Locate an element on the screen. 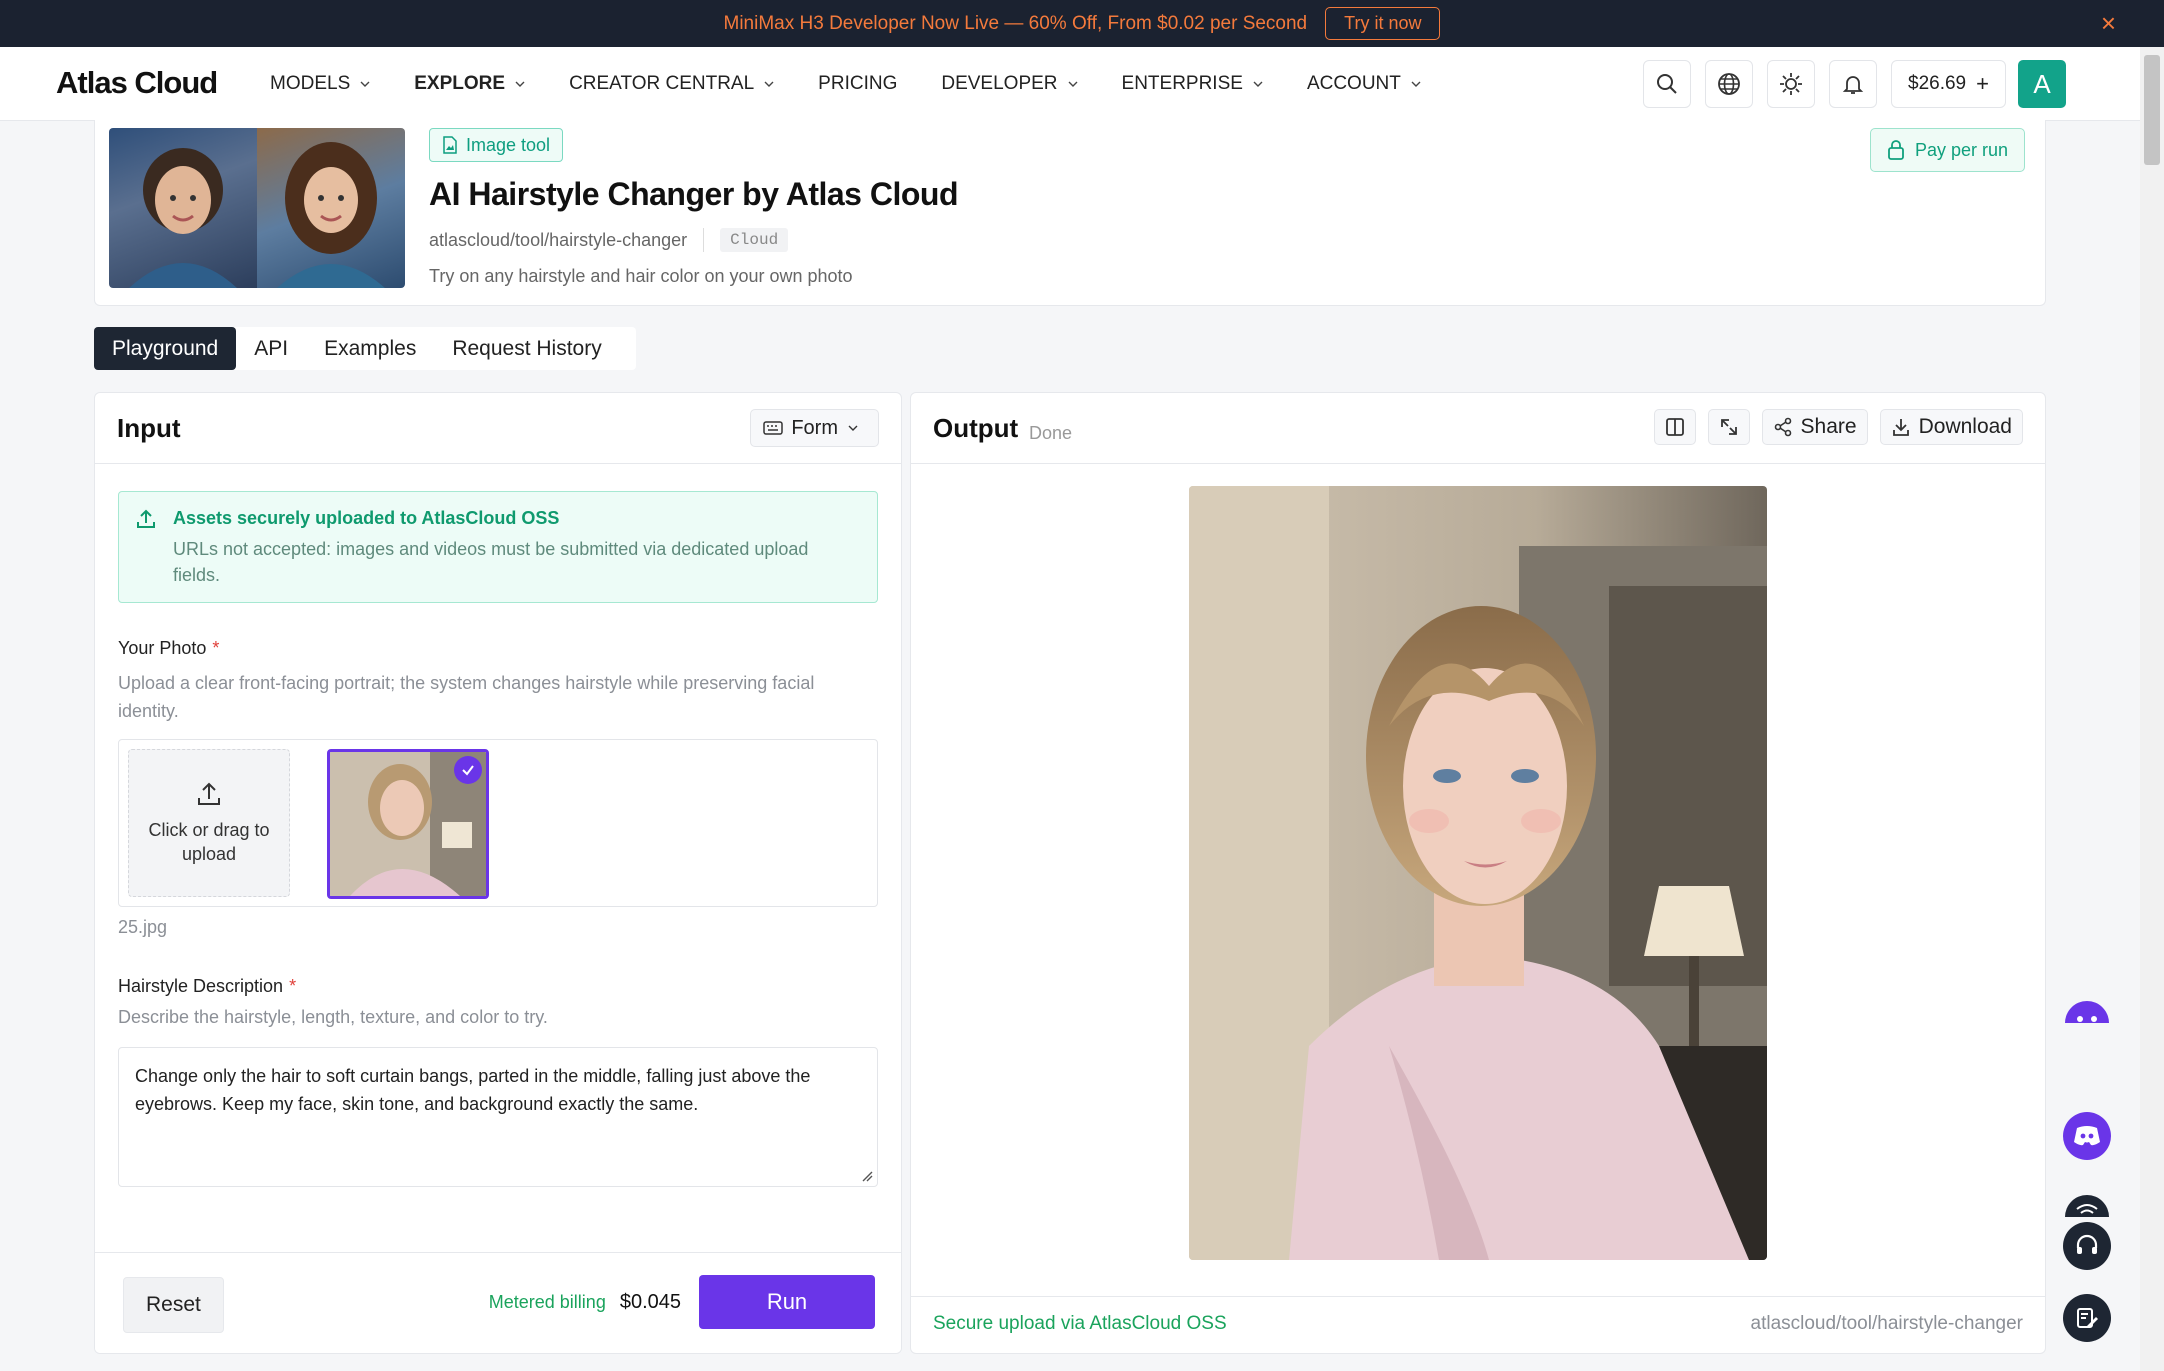 The width and height of the screenshot is (2164, 1371). tag-label: Image tool is located at coordinates (508, 144).